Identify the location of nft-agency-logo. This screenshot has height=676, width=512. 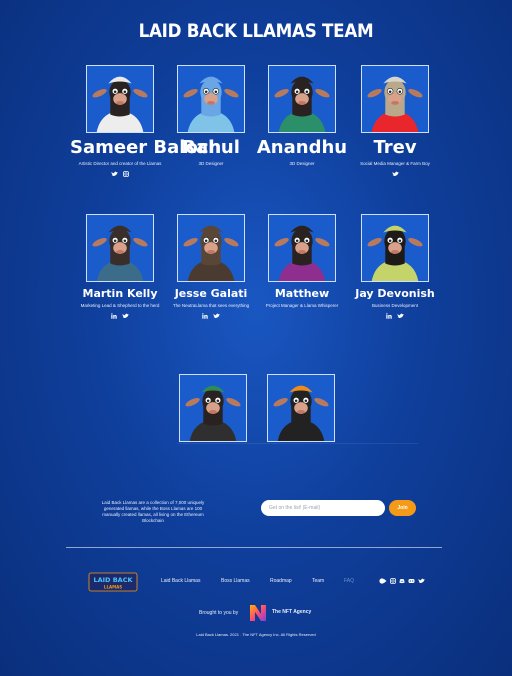
(258, 613).